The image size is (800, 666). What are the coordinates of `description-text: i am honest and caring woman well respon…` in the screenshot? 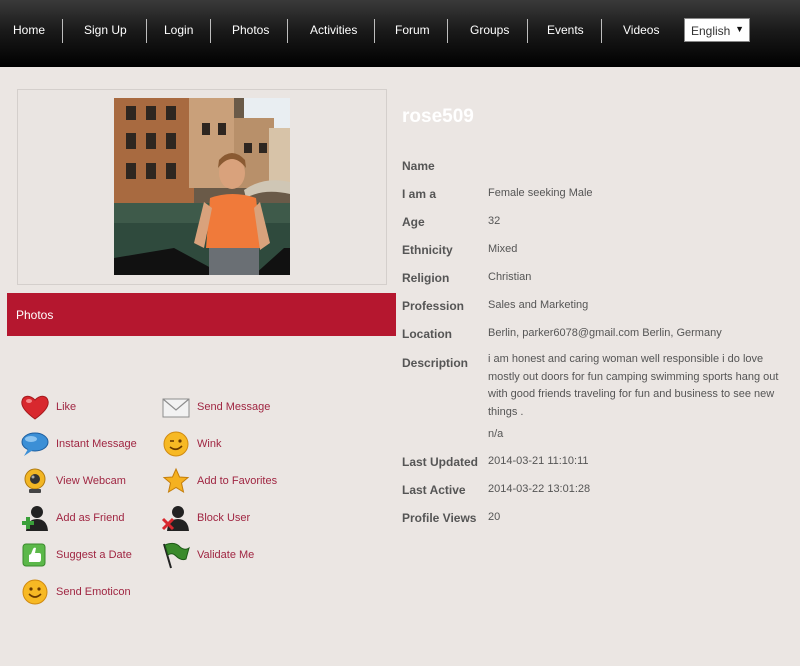 It's located at (633, 385).